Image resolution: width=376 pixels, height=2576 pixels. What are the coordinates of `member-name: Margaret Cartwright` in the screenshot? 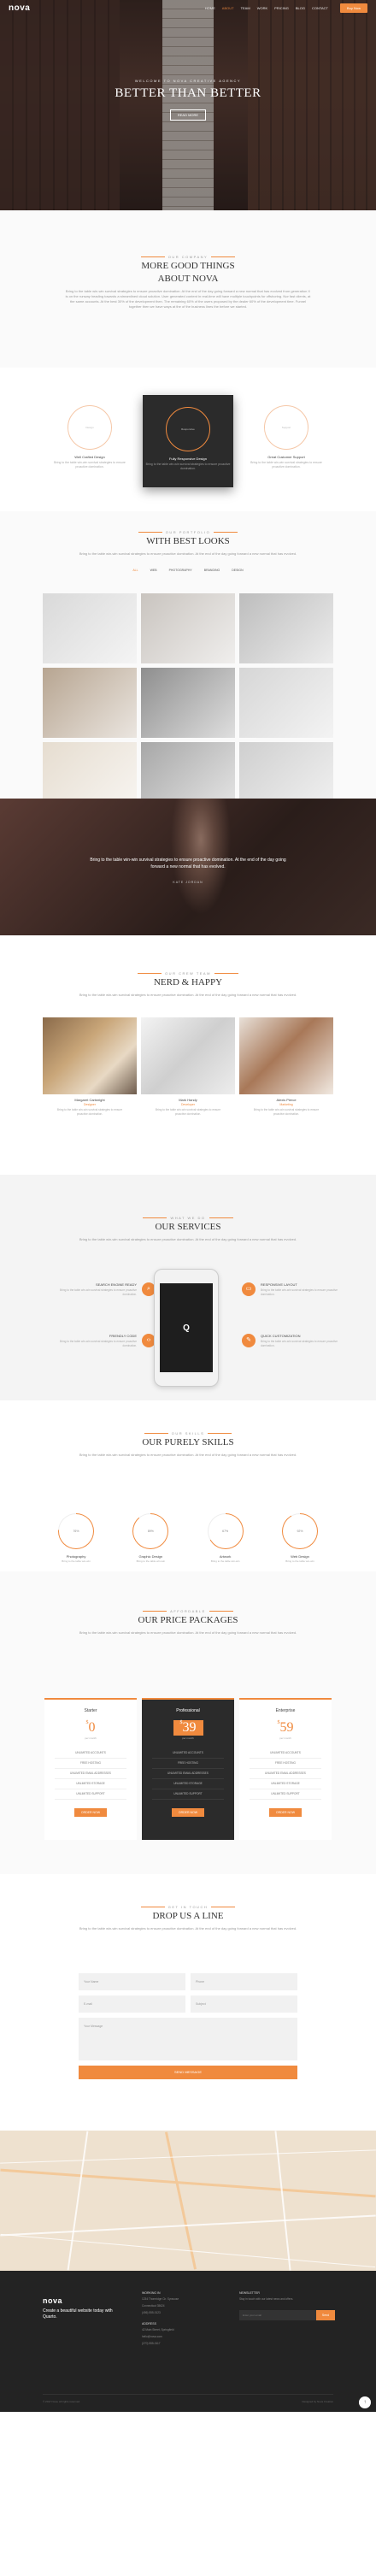 It's located at (89, 1100).